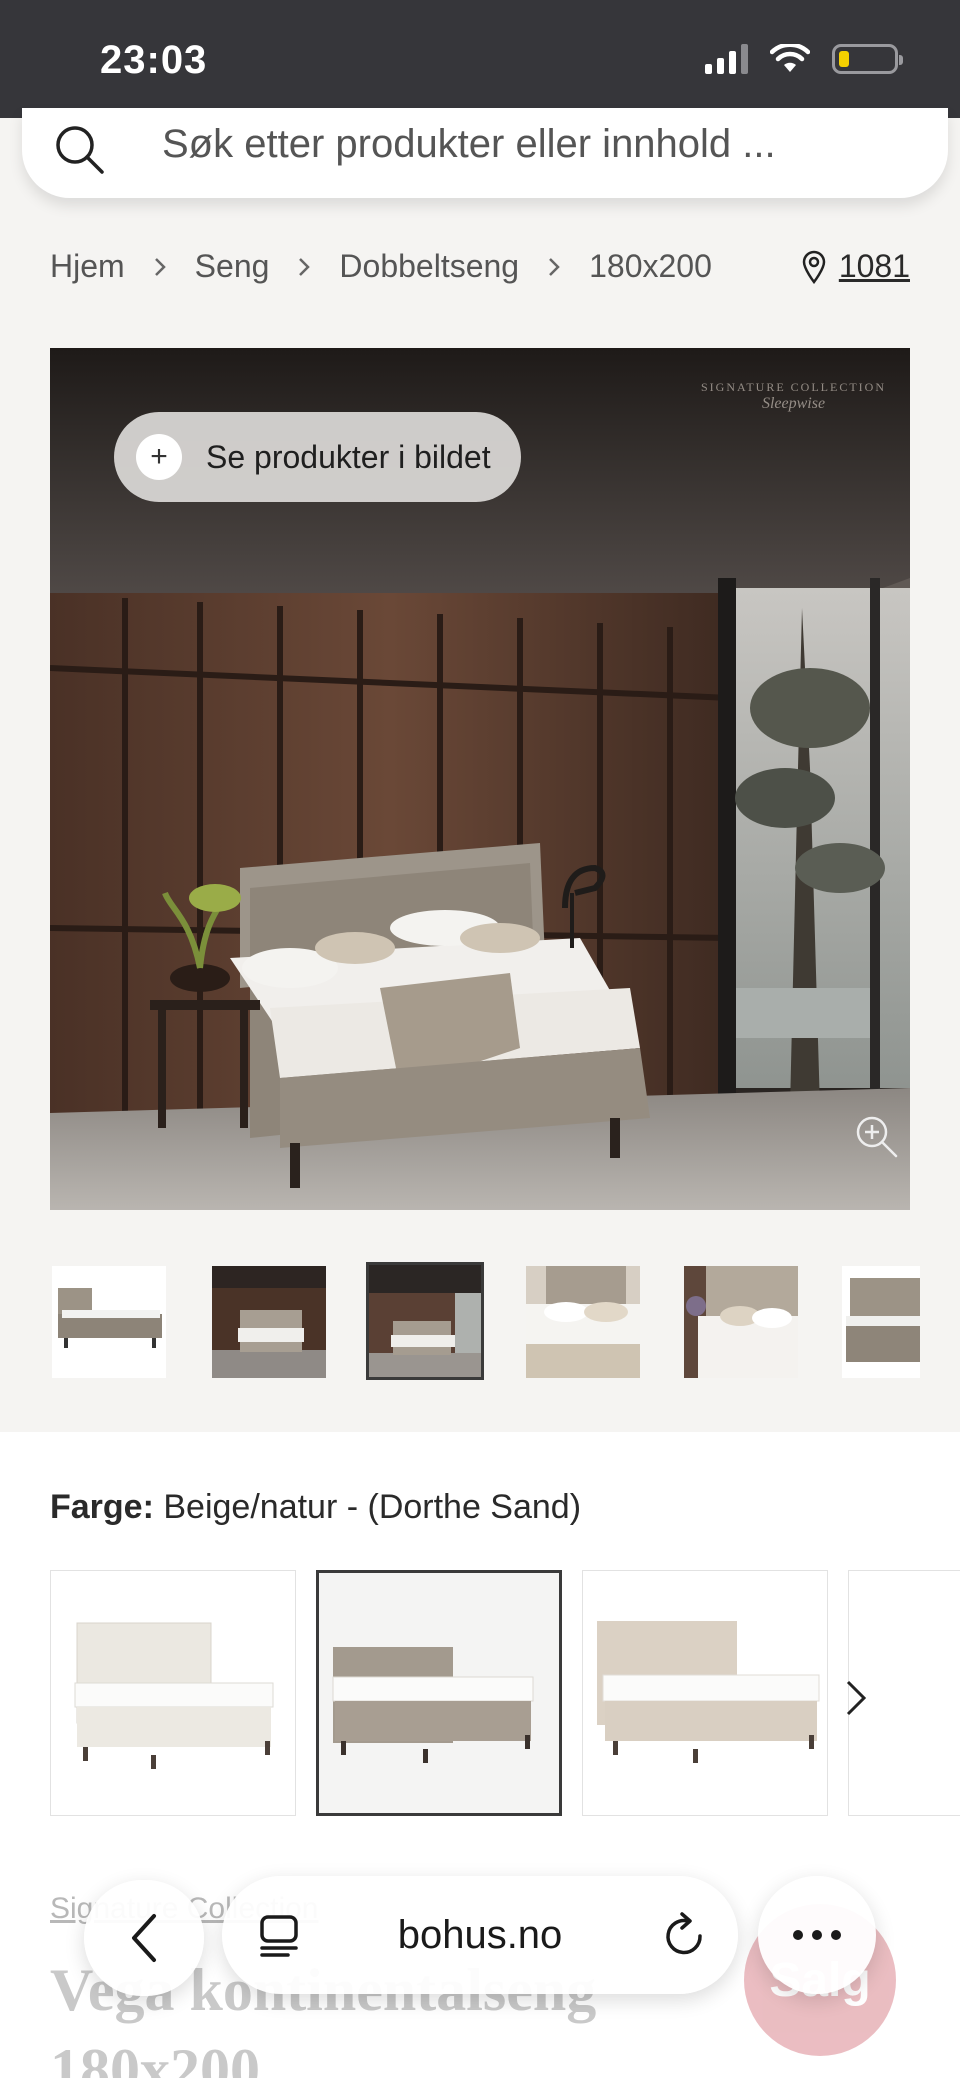  I want to click on browser-url: bohus.no, so click(480, 1935).